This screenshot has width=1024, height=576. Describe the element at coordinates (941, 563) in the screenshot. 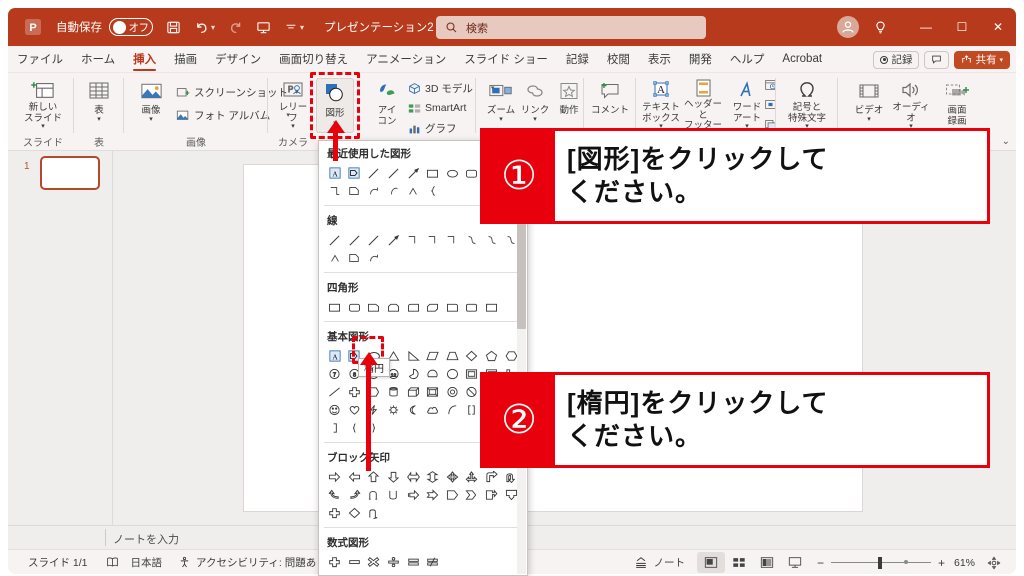

I see `zoom-in-button: +` at that location.